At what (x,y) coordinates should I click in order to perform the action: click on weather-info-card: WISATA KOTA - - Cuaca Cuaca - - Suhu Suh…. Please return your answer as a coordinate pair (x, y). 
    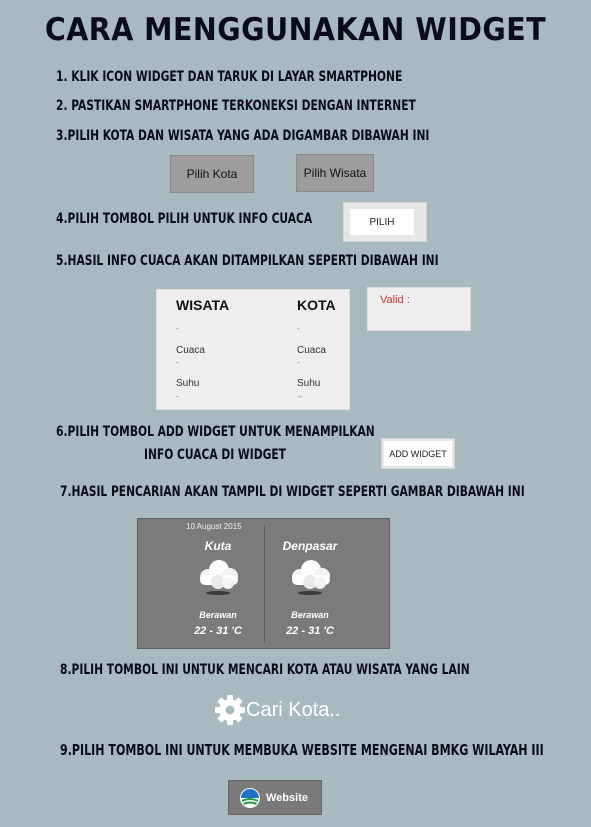
    Looking at the image, I should click on (253, 349).